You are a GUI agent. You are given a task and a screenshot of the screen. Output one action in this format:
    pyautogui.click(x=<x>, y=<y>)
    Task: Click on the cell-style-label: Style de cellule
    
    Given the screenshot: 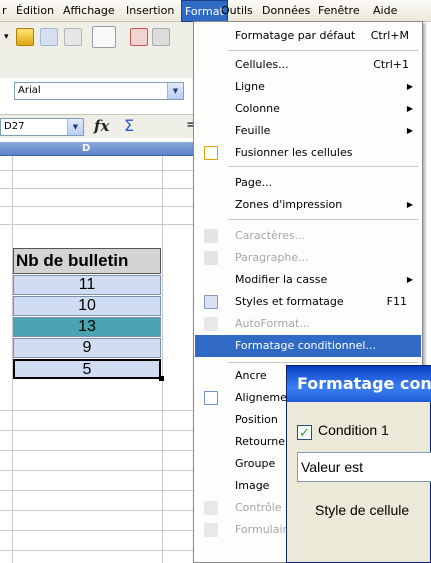 What is the action you would take?
    pyautogui.click(x=362, y=510)
    